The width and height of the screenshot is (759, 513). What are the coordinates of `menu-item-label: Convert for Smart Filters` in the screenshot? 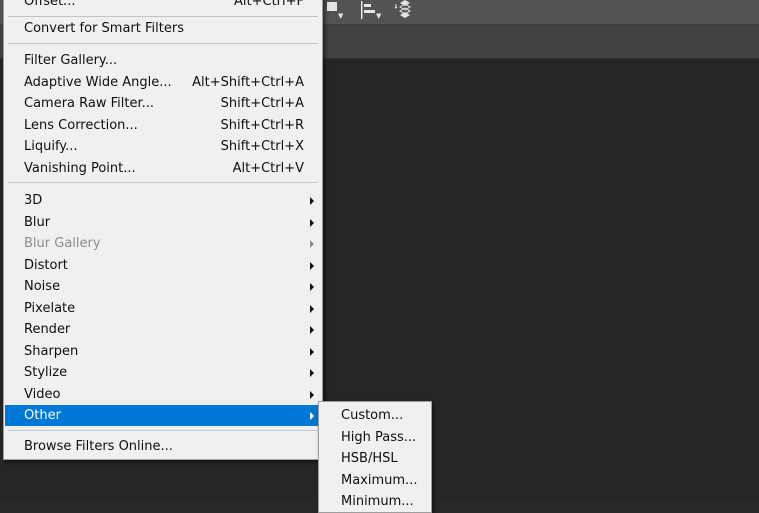 It's located at (104, 28).